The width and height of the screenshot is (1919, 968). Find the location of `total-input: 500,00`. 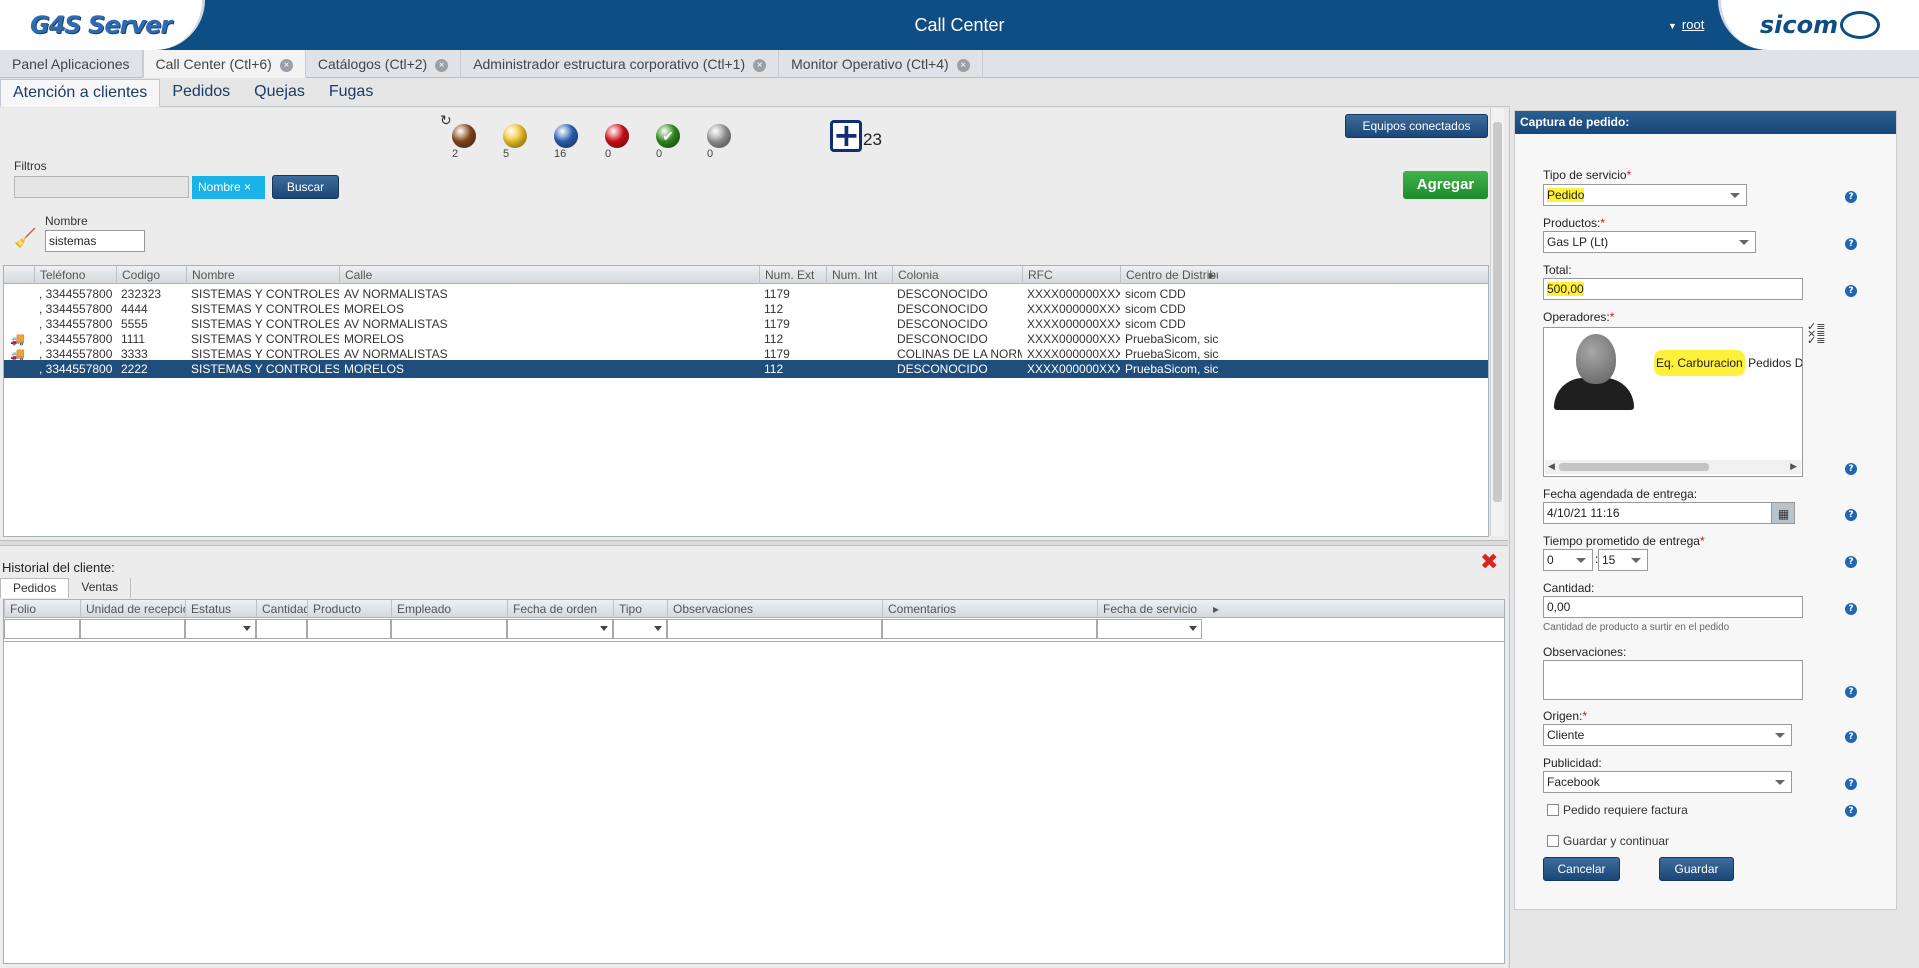

total-input: 500,00 is located at coordinates (1673, 289).